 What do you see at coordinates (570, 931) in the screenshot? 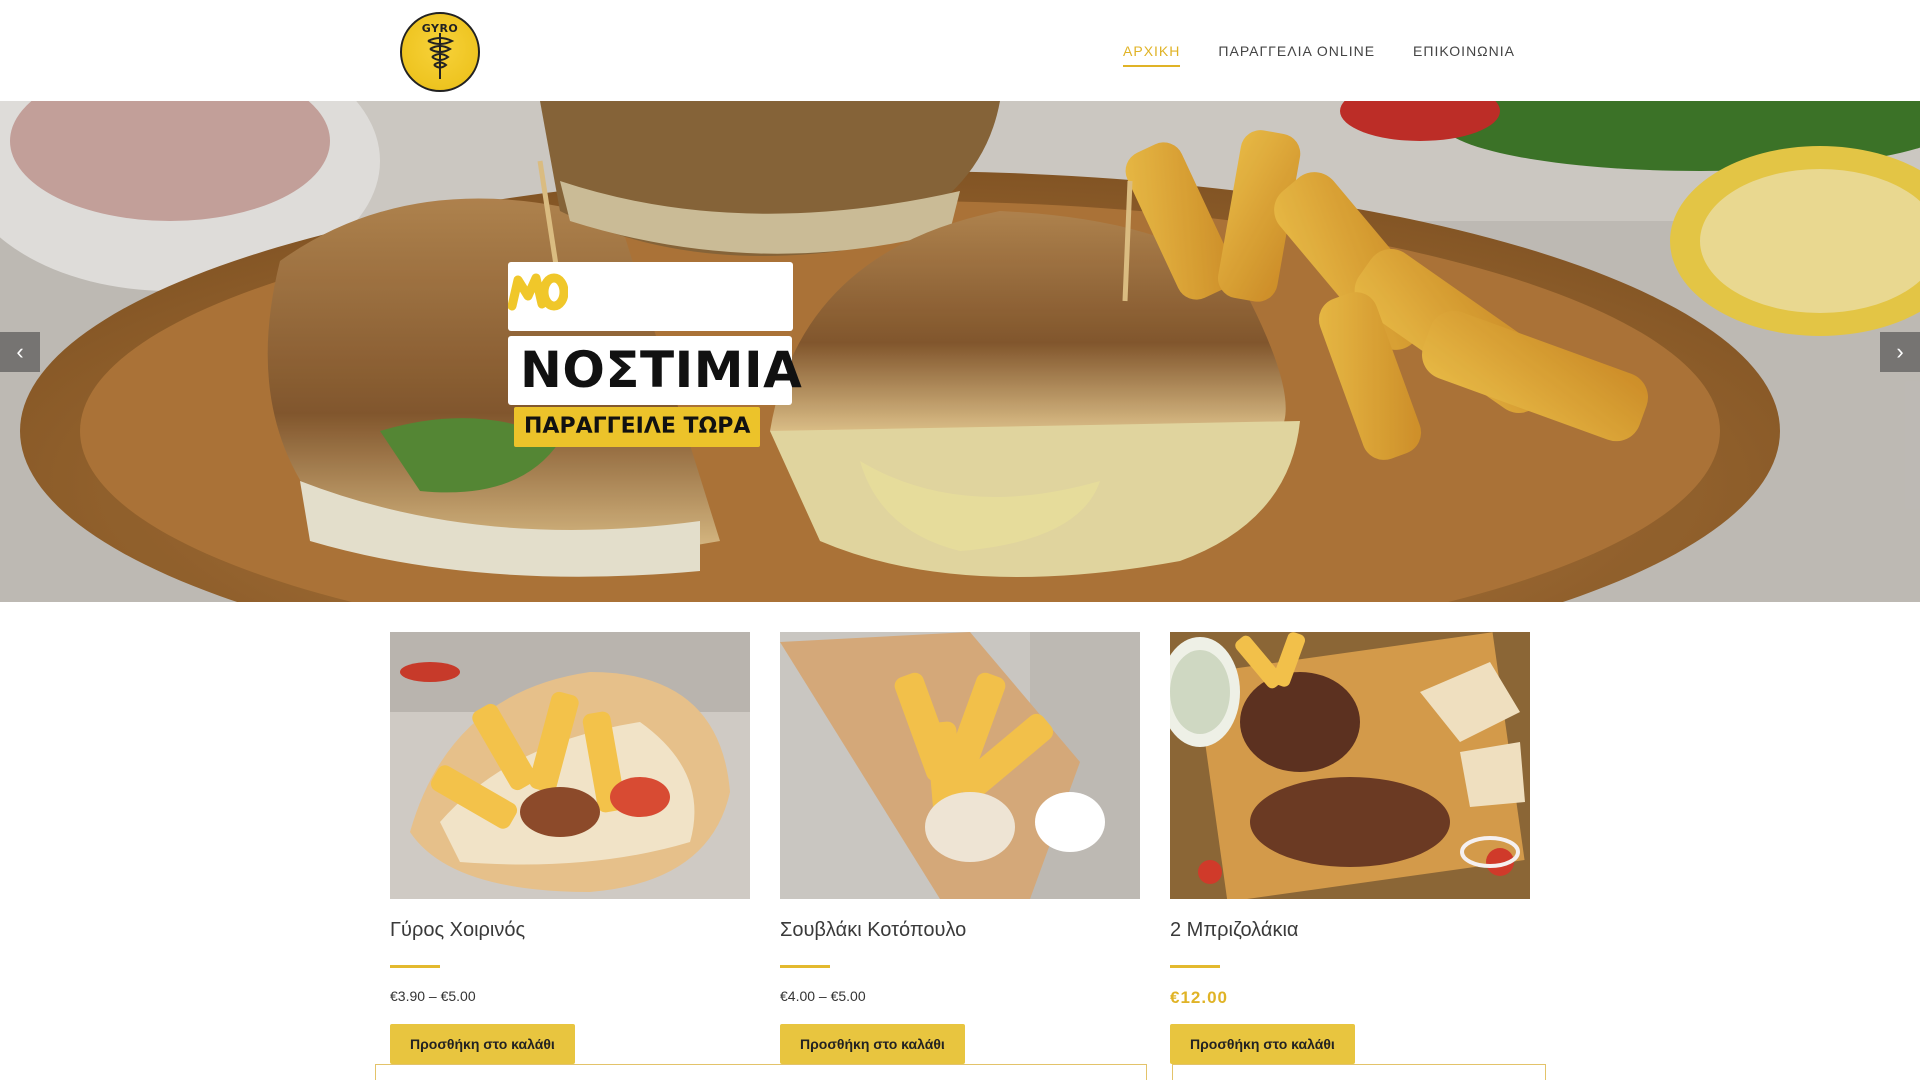
I see `product-title: Γύρος Χοιρινός` at bounding box center [570, 931].